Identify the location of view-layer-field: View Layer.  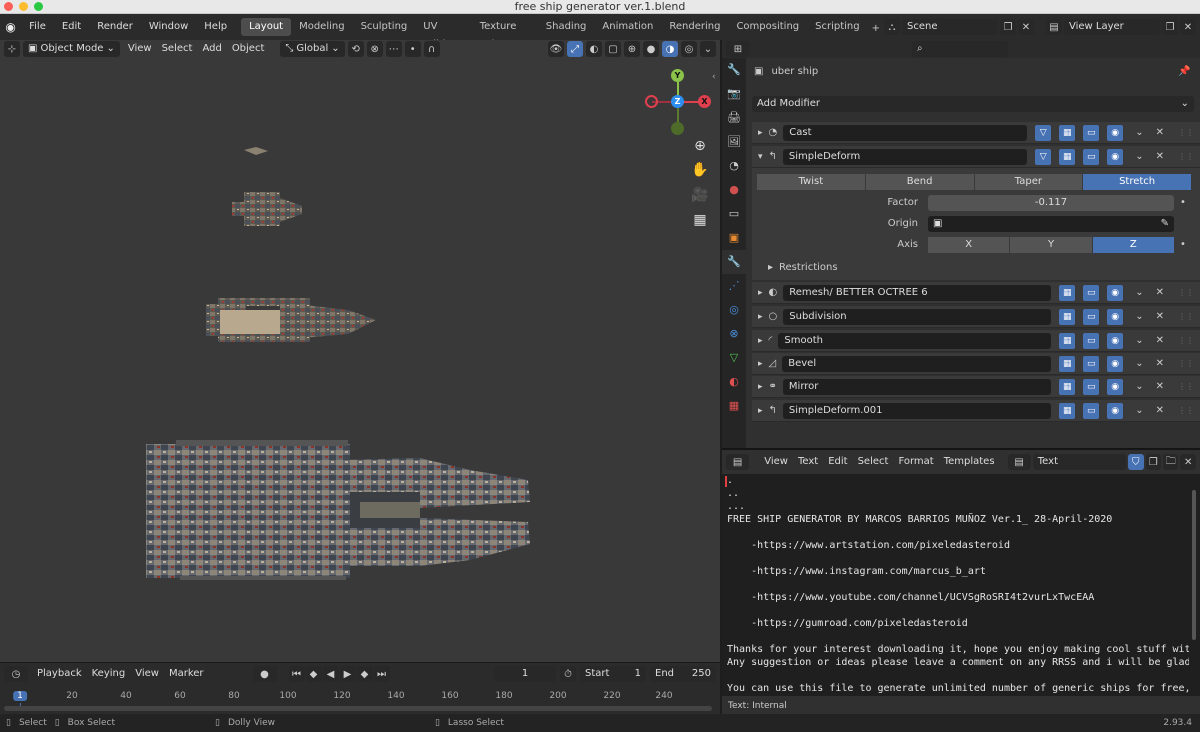
(1112, 27).